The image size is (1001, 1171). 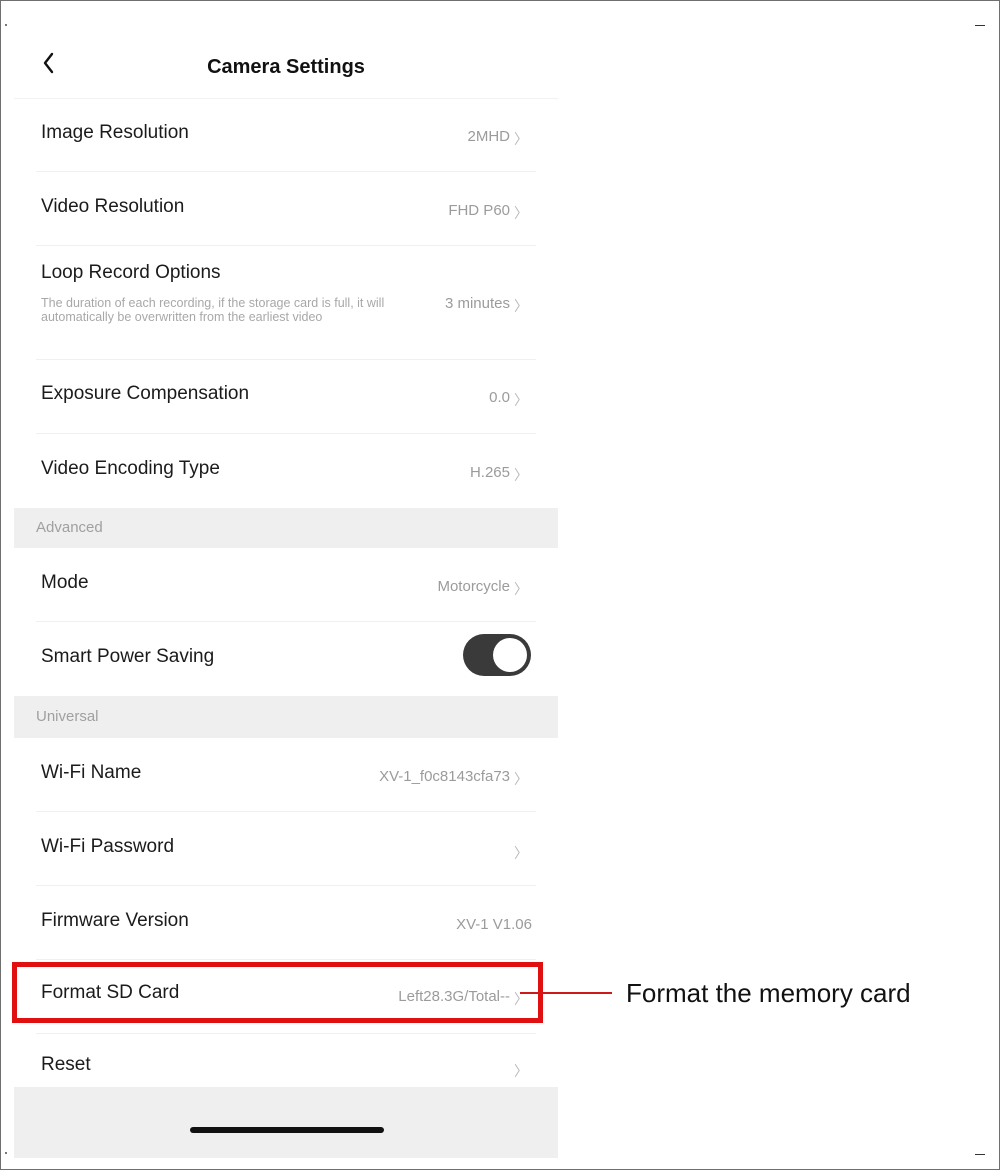 I want to click on setting-value: Left28.3G/Total--, so click(x=454, y=996).